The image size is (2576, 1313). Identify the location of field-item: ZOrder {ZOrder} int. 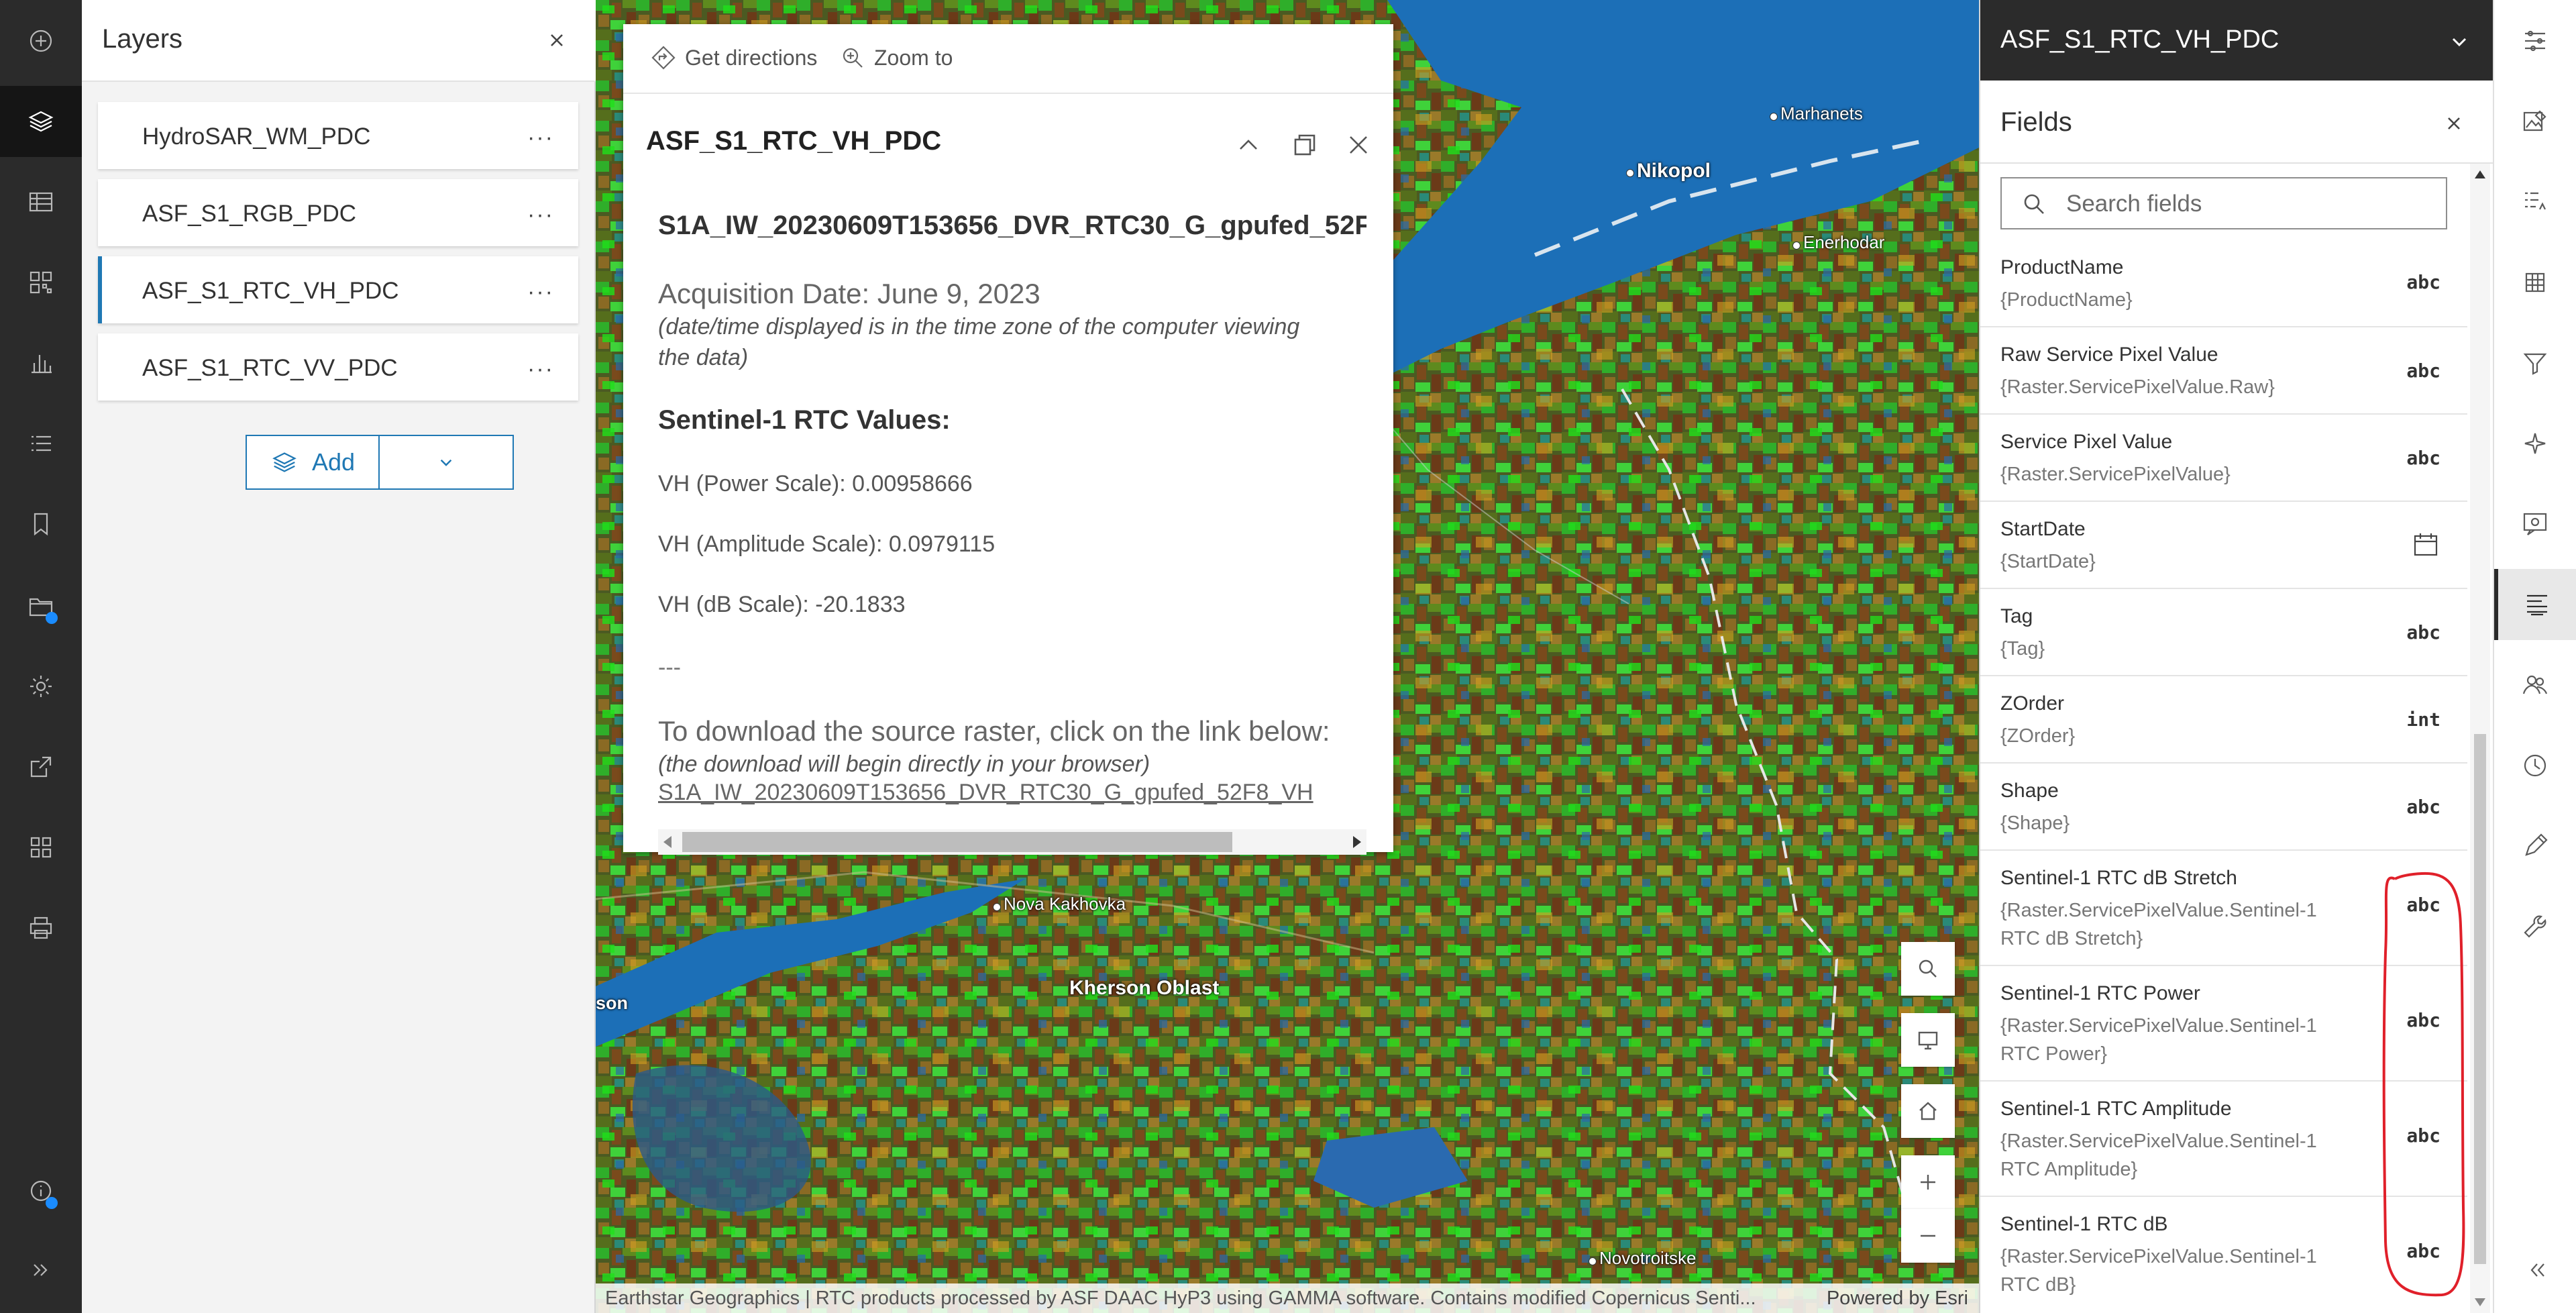
(2223, 720).